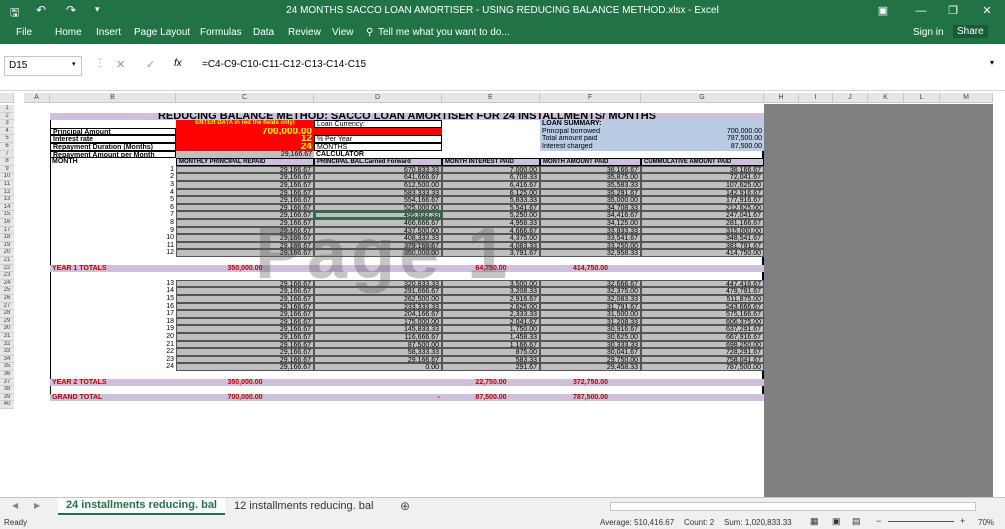 This screenshot has width=1005, height=529. Describe the element at coordinates (113, 307) in the screenshot. I see `month-number: 16` at that location.